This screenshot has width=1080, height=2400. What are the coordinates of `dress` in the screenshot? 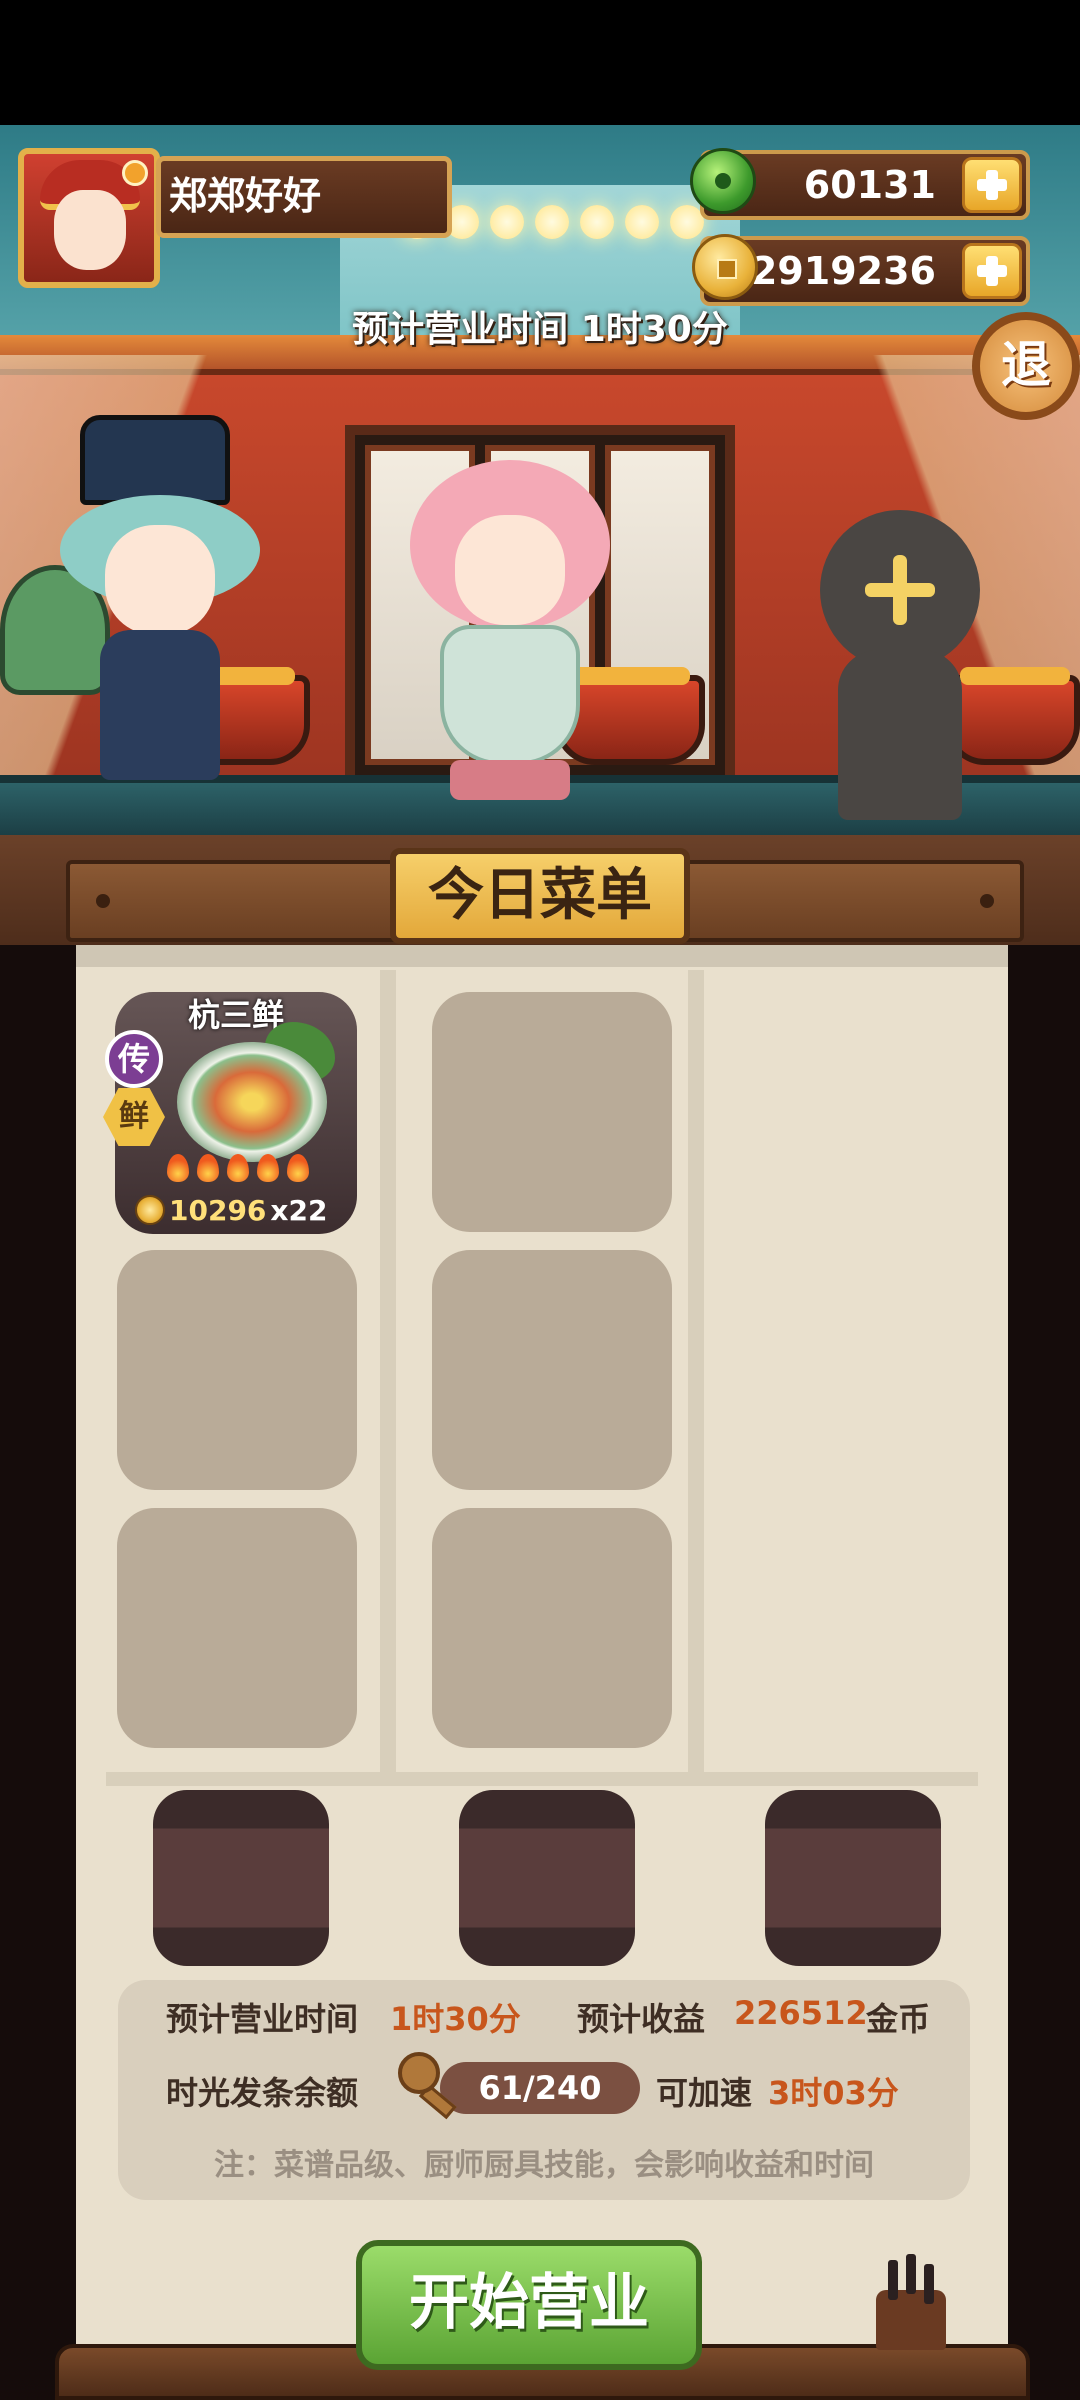 It's located at (510, 695).